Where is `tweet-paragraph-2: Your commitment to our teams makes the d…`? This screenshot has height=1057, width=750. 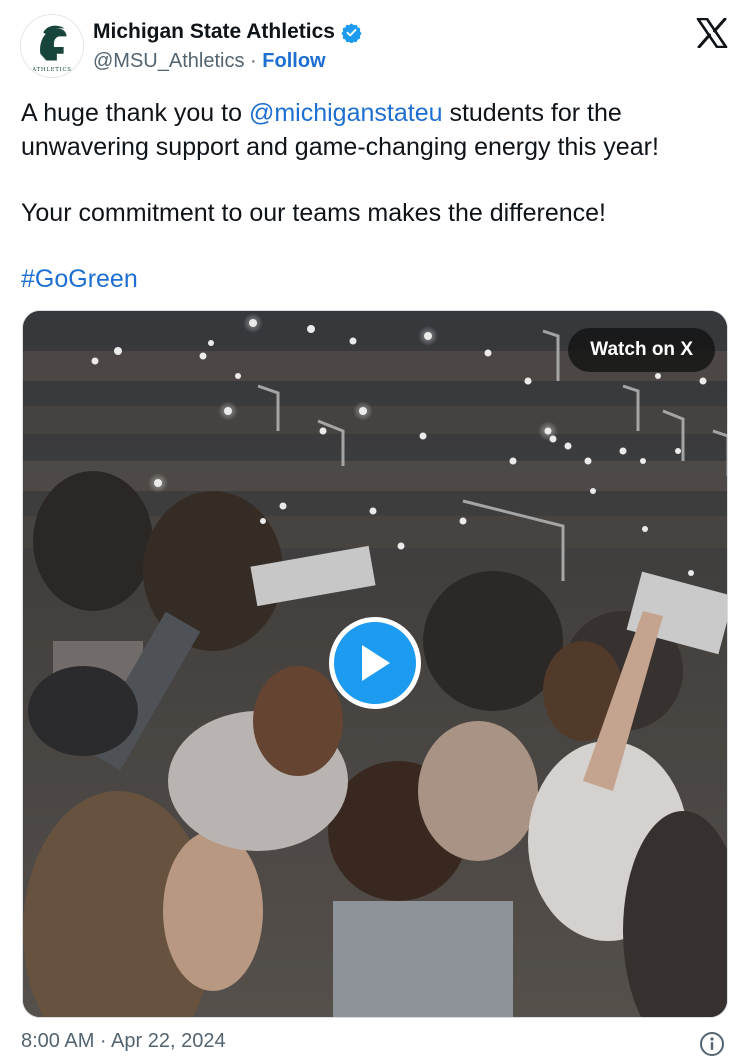 tweet-paragraph-2: Your commitment to our teams makes the d… is located at coordinates (313, 213).